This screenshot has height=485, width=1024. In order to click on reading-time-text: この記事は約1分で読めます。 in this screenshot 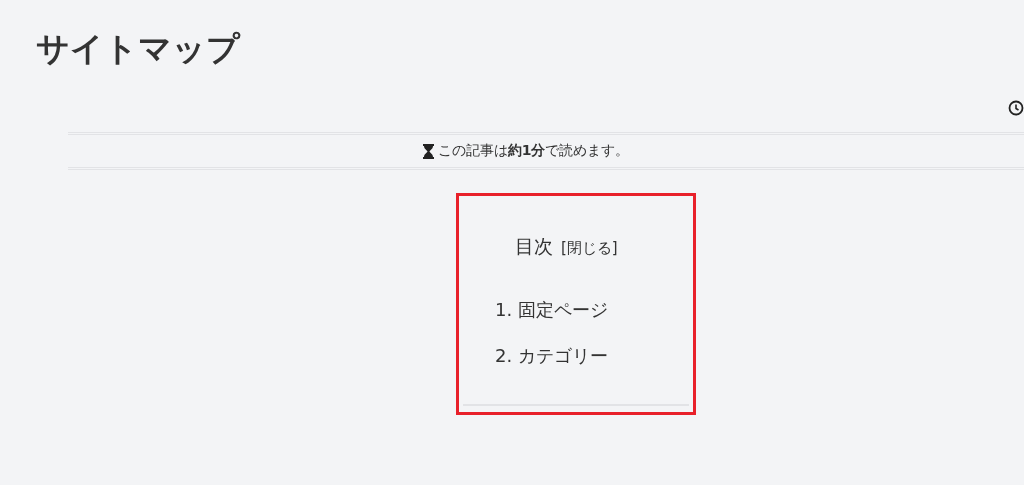, I will do `click(533, 151)`.